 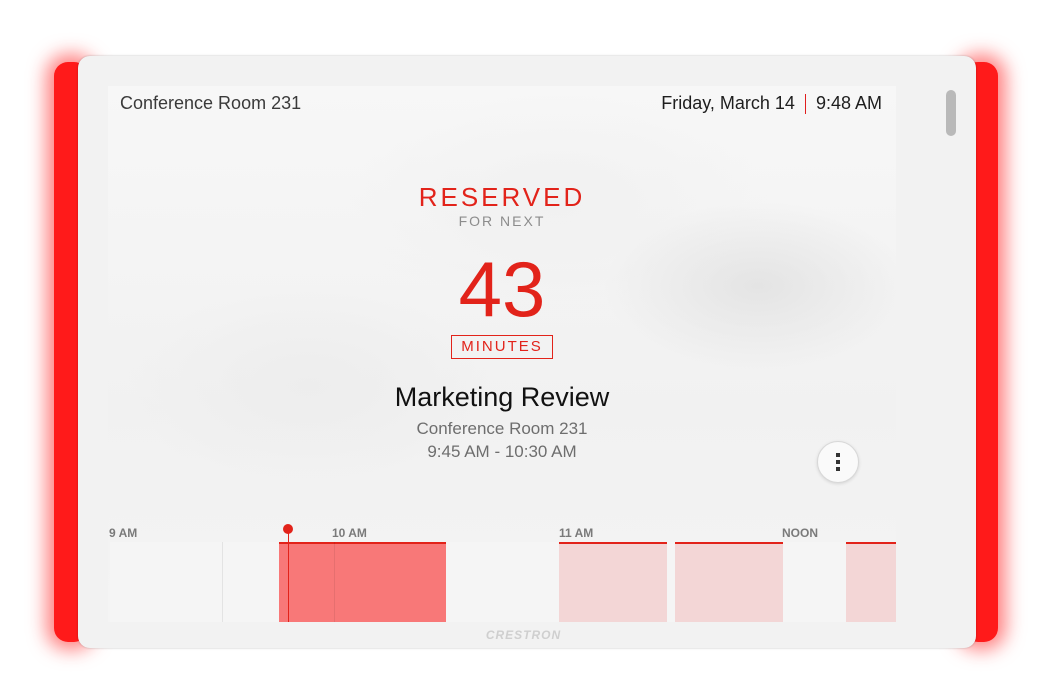 I want to click on meeting-time-range: 9:45 AM - 10:30 AM, so click(x=502, y=451).